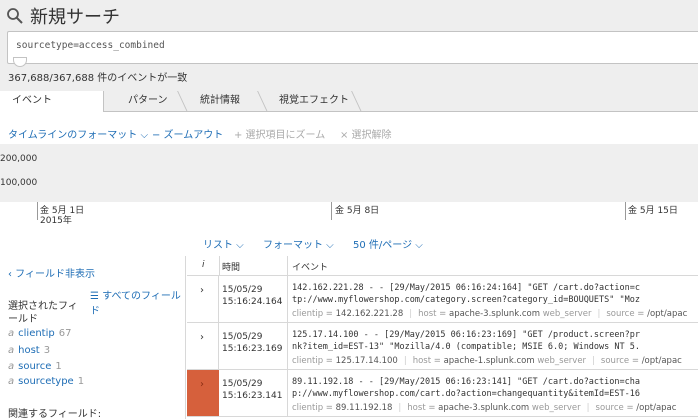  I want to click on tab-visualization: 視覚エフェクト, so click(312, 101).